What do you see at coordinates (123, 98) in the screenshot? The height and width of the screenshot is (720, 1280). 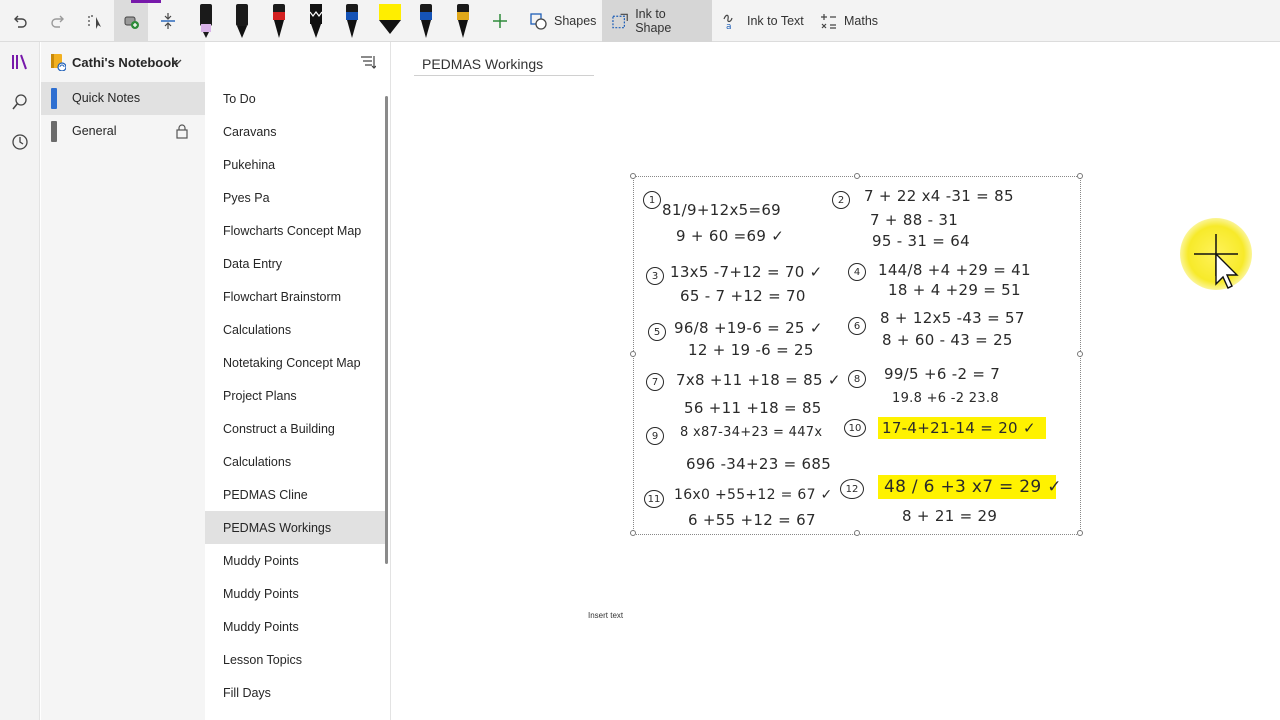 I see `section-quick-notes: Quick Notes` at bounding box center [123, 98].